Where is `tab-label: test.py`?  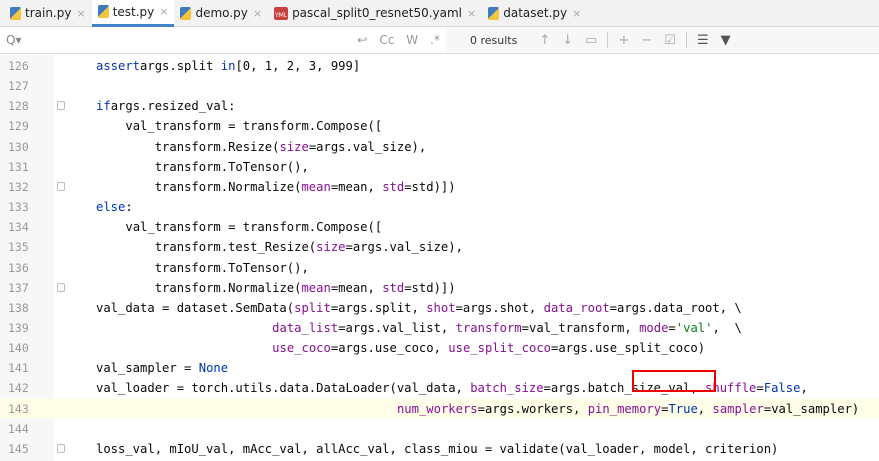
tab-label: test.py is located at coordinates (133, 11).